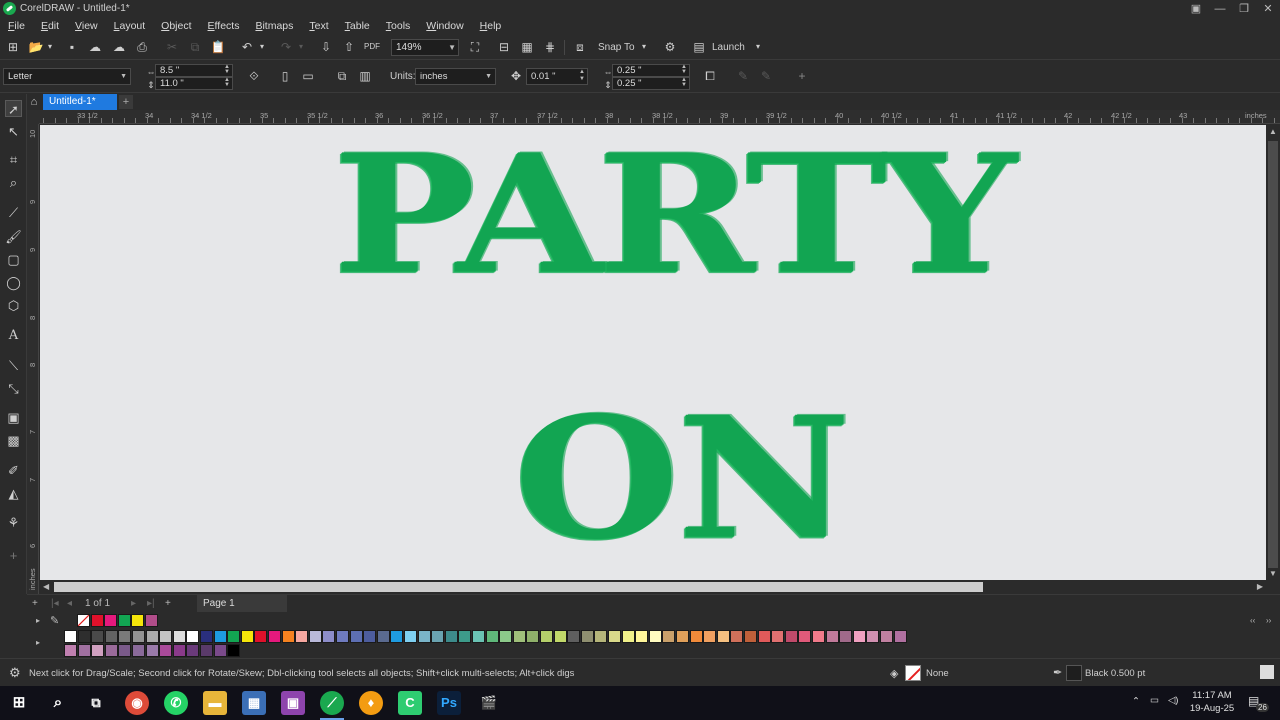 The image size is (1280, 720). What do you see at coordinates (13, 282) in the screenshot?
I see `ellipse-tool-icon: ◯` at bounding box center [13, 282].